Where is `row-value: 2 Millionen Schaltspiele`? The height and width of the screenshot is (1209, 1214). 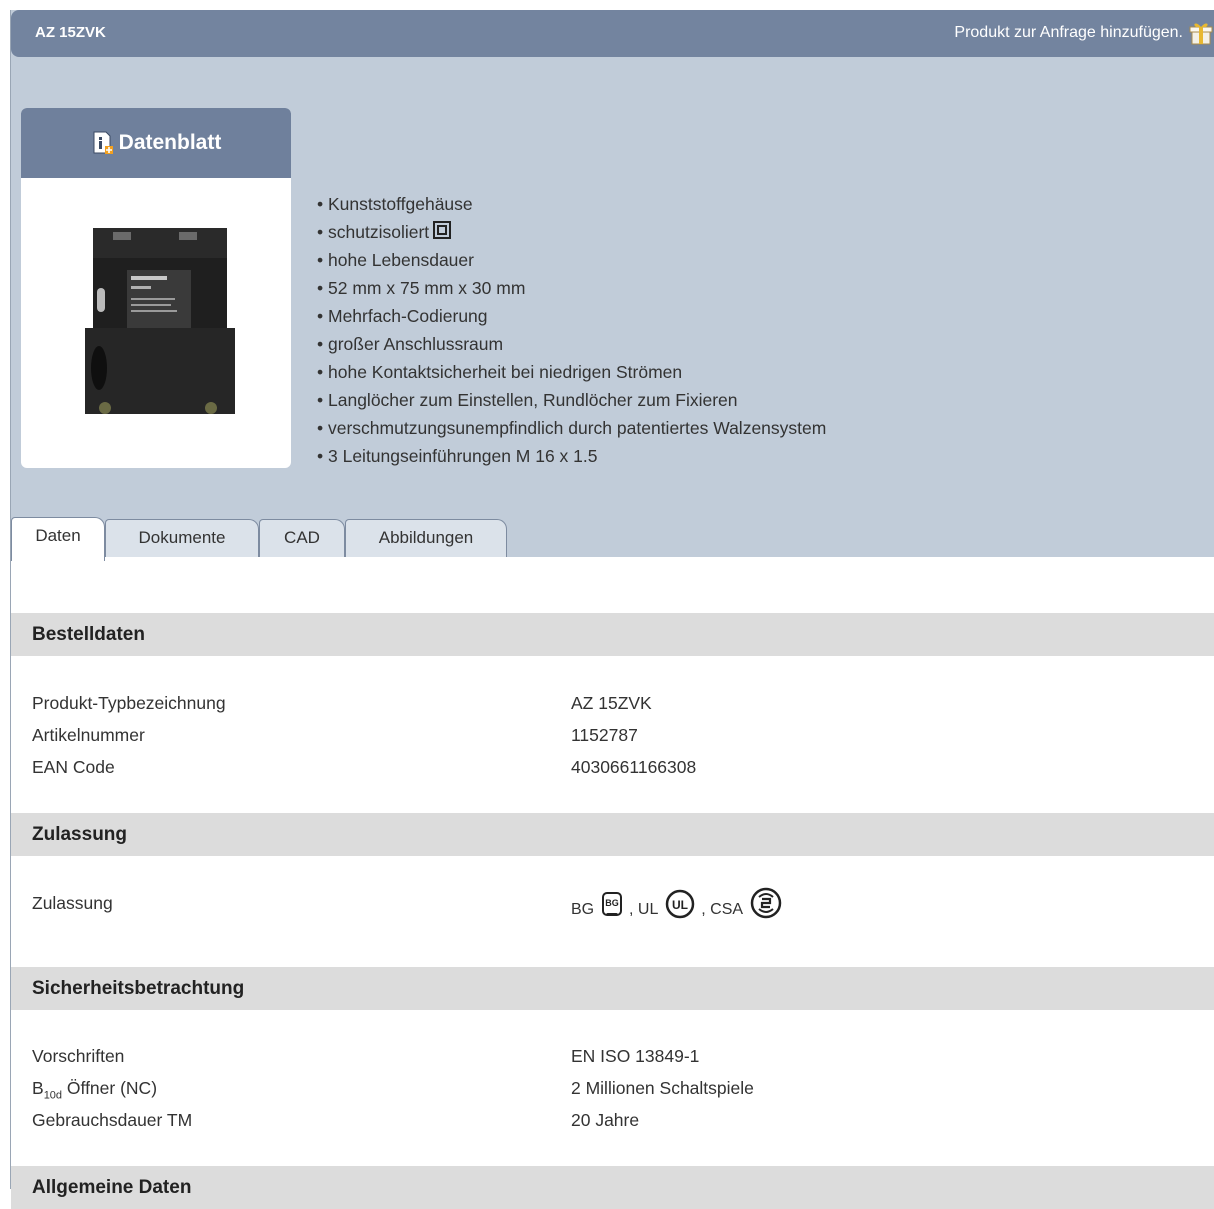
row-value: 2 Millionen Schaltspiele is located at coordinates (662, 1088).